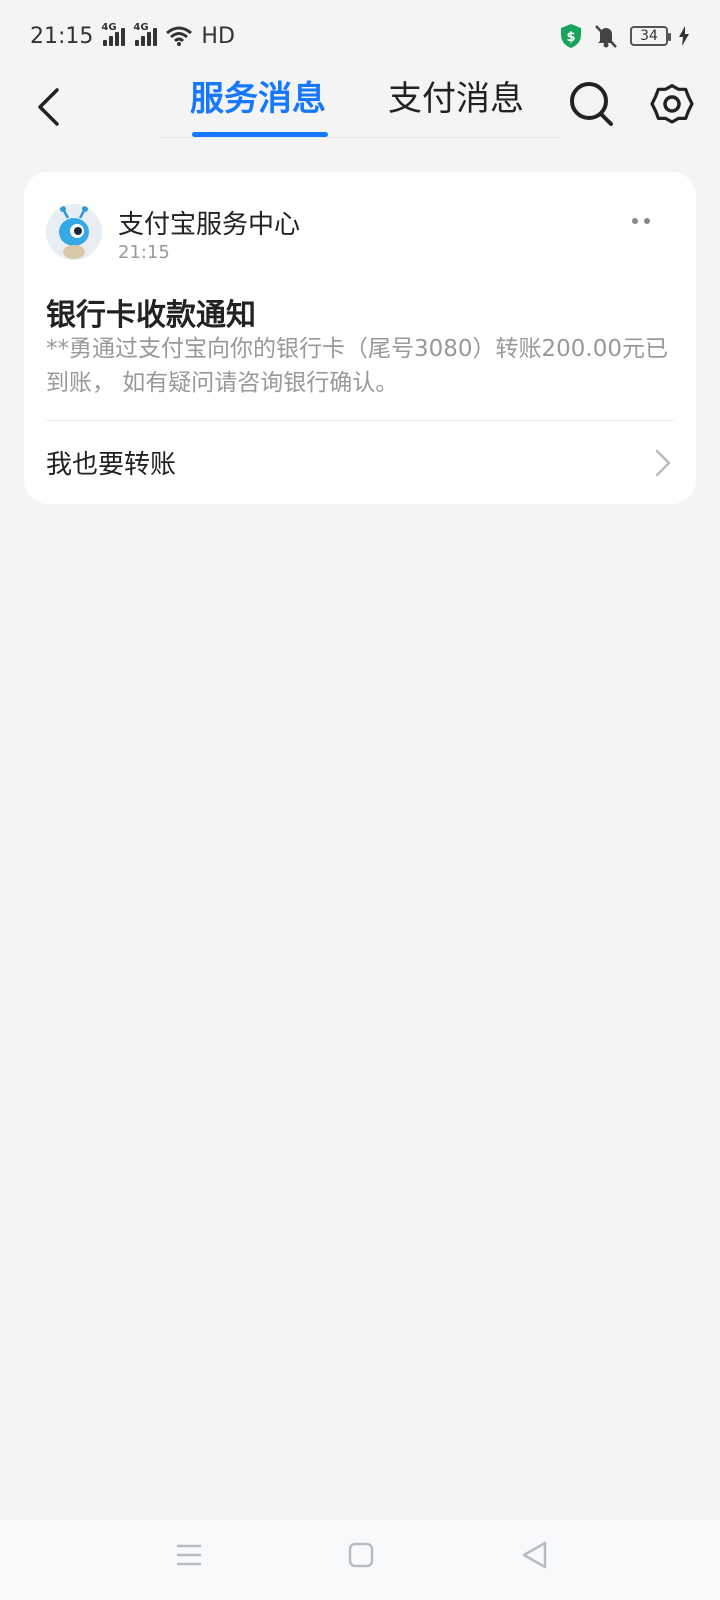 The height and width of the screenshot is (1600, 720). What do you see at coordinates (456, 104) in the screenshot?
I see `tab-payment-messages: 支付消息` at bounding box center [456, 104].